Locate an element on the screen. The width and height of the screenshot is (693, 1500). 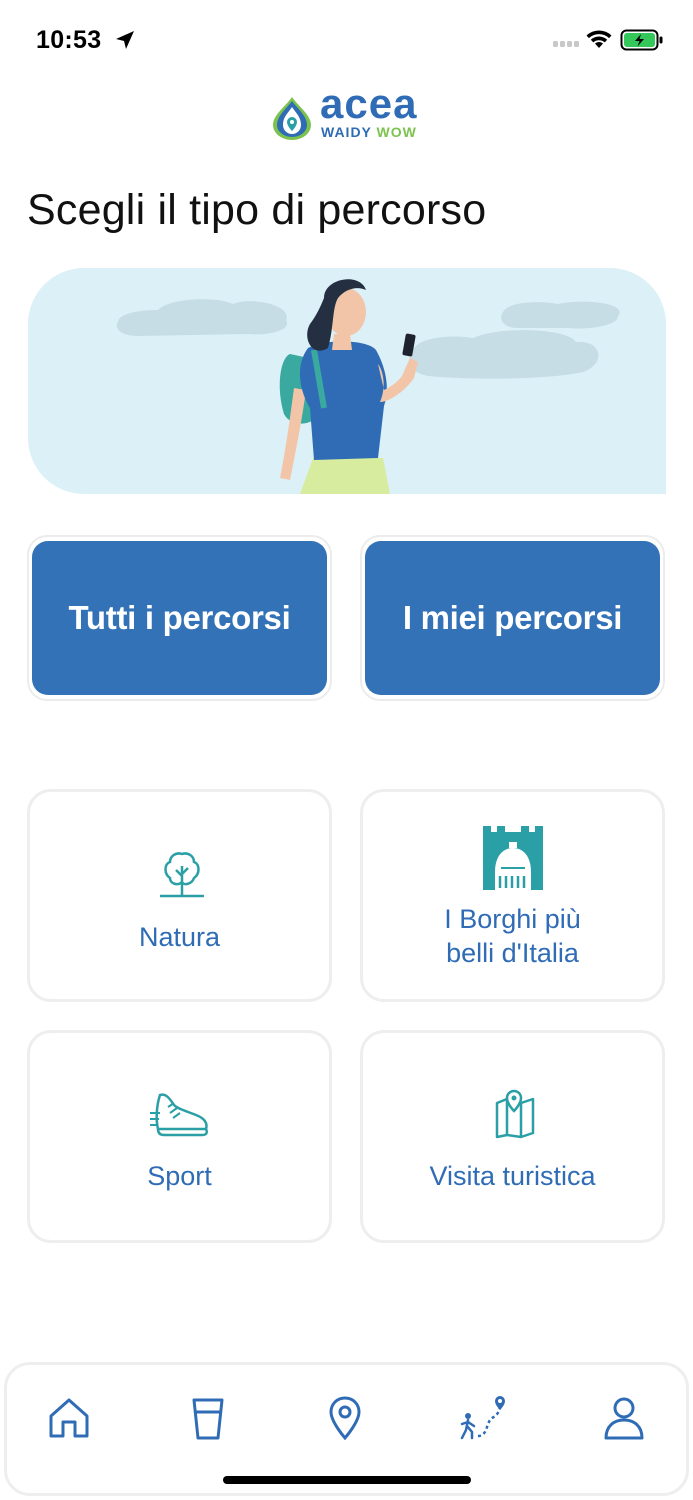
home-icon is located at coordinates (69, 1418).